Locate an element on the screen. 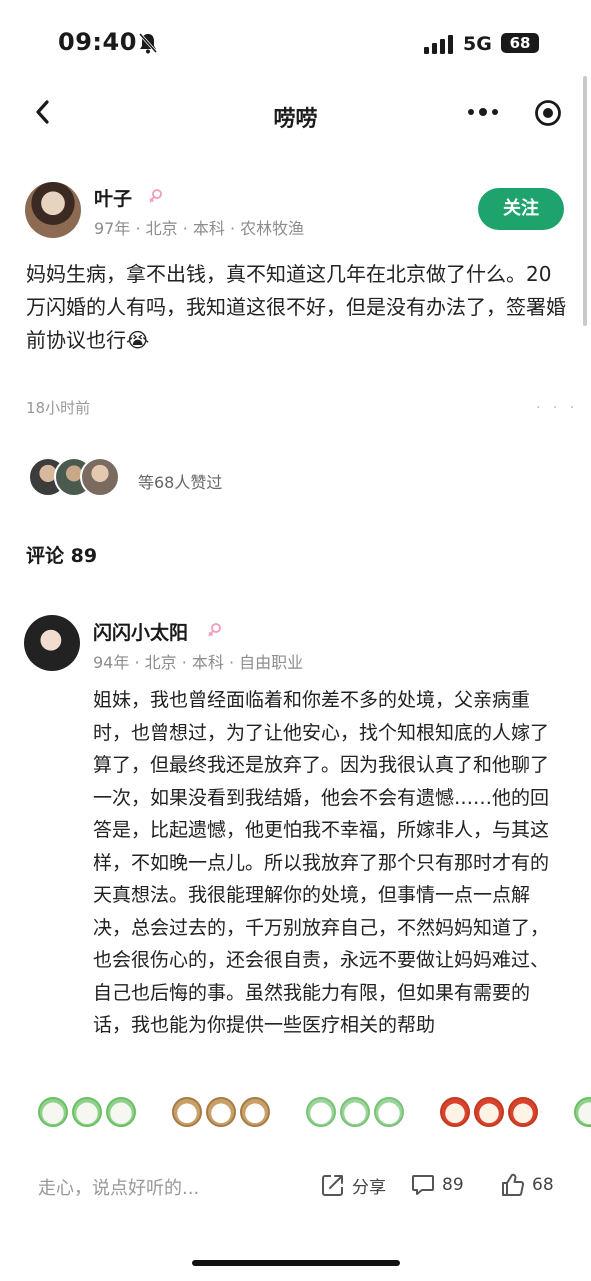 The height and width of the screenshot is (1281, 591). author-meta: 97年 · 北京 · 本科 · 农林牧渔 is located at coordinates (199, 228).